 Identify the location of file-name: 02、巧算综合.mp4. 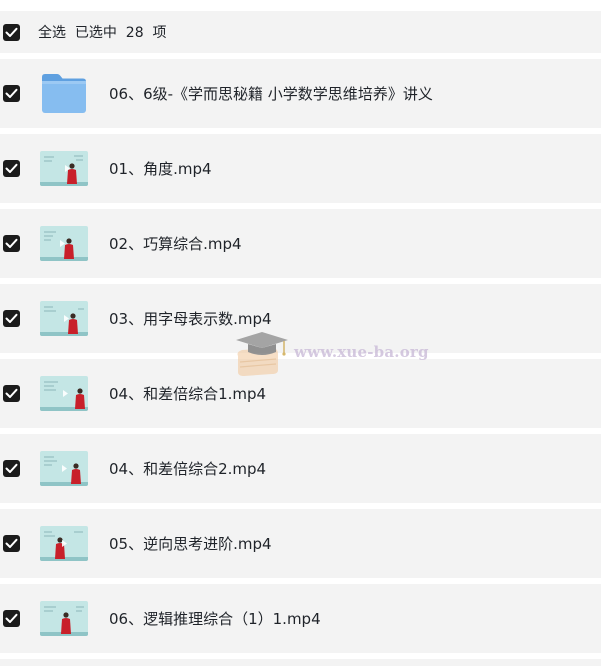
(175, 243).